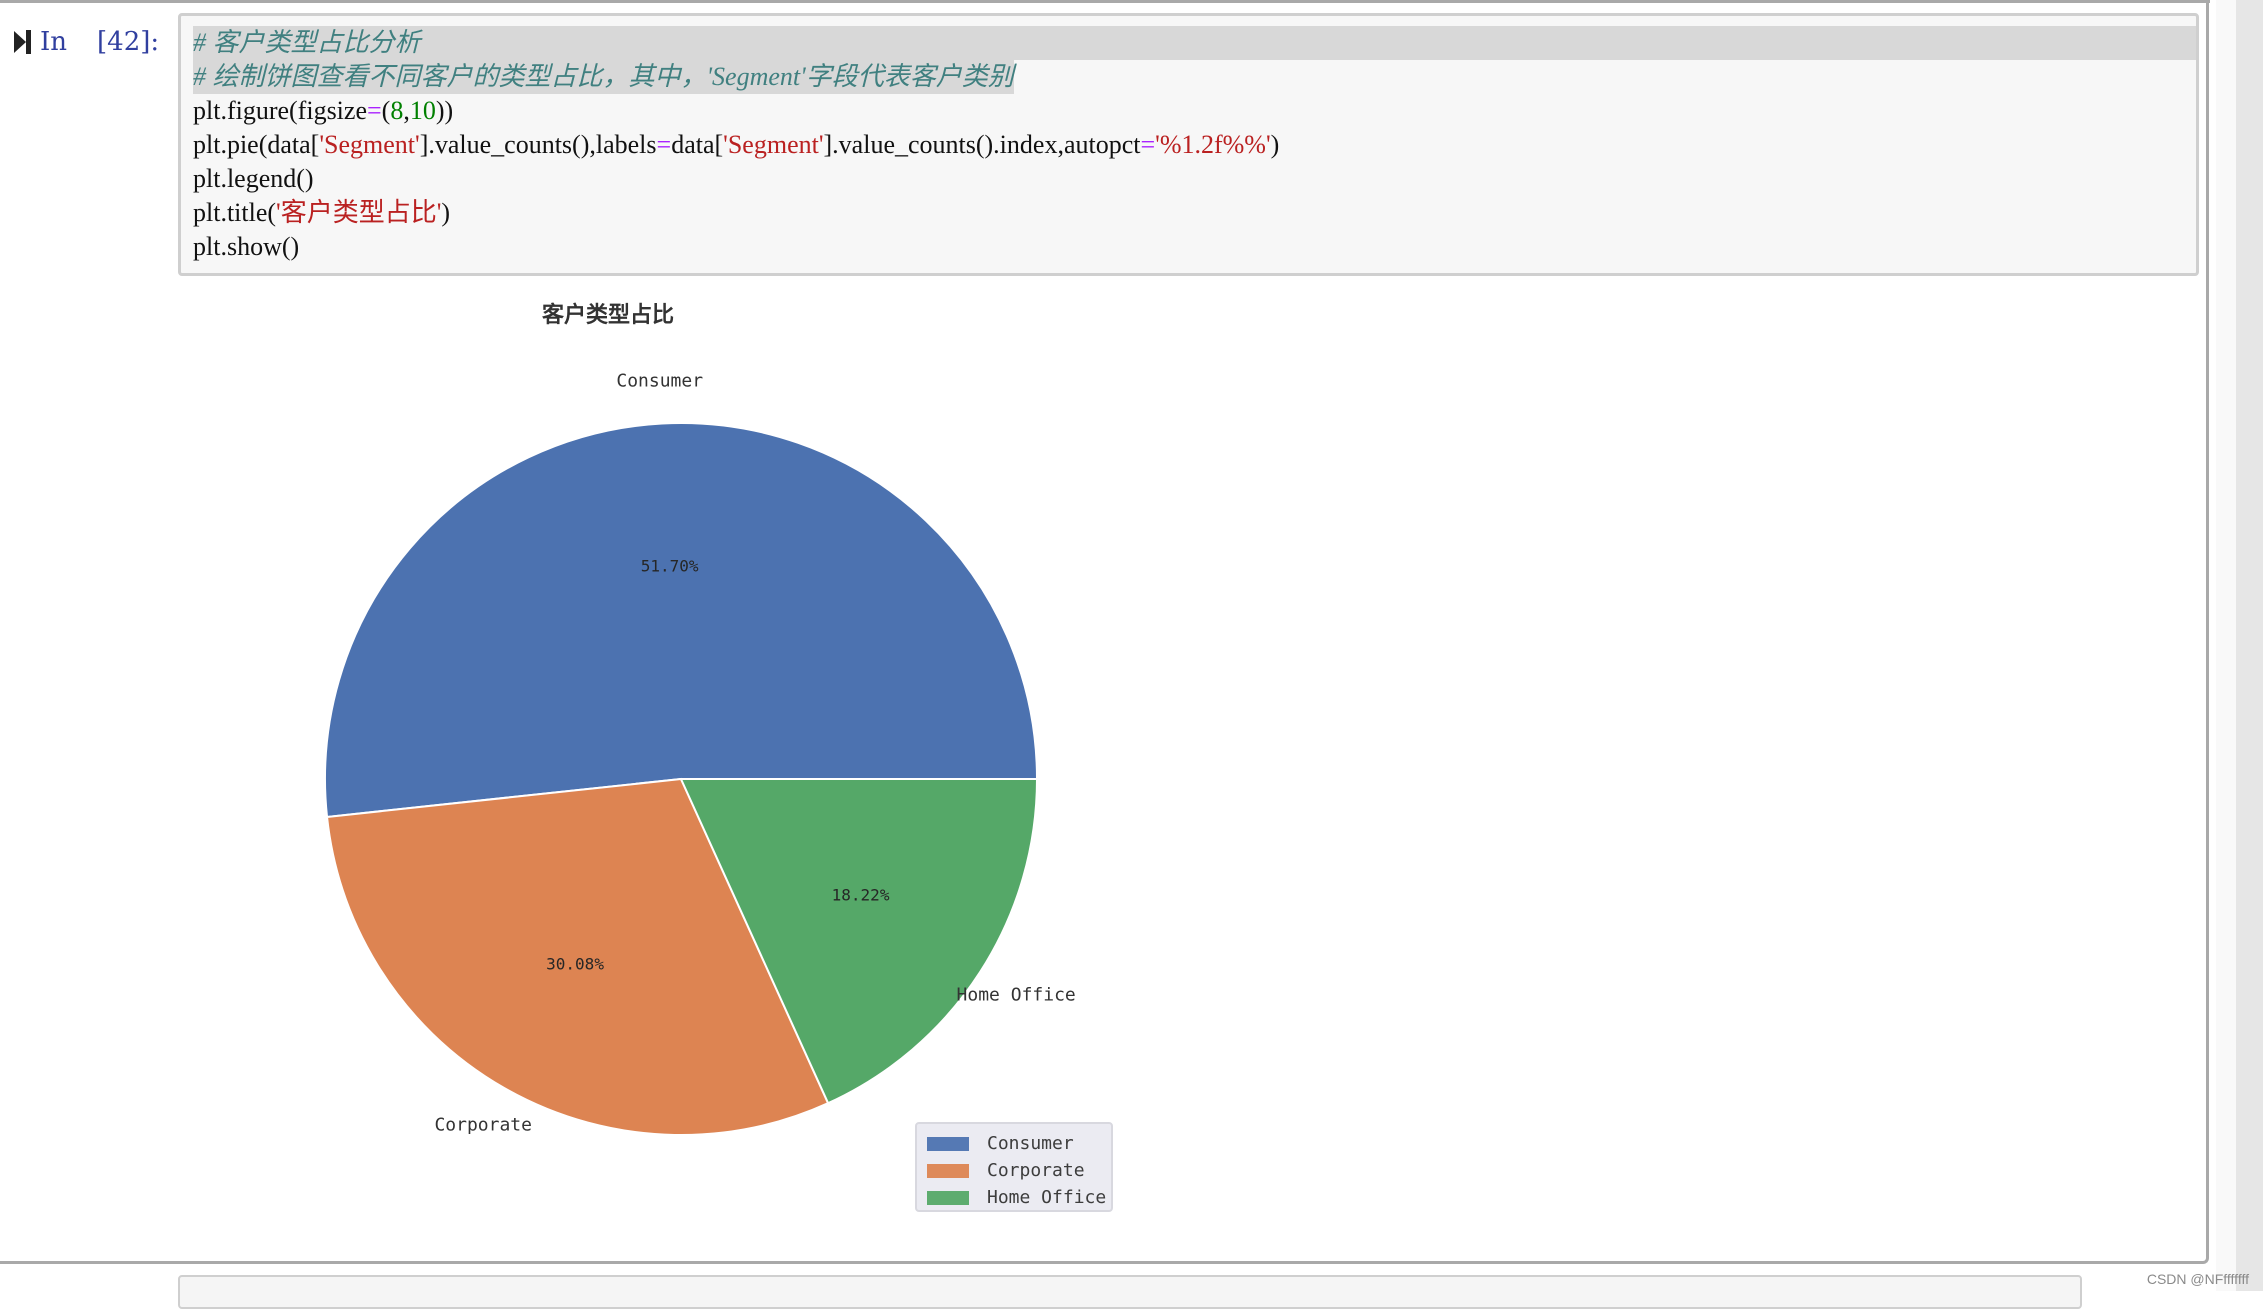  Describe the element at coordinates (1188, 77) in the screenshot. I see `code-line: # 绘制饼图查看不同客户的类型占比，其中，'Segment'字段代表客户类别` at that location.